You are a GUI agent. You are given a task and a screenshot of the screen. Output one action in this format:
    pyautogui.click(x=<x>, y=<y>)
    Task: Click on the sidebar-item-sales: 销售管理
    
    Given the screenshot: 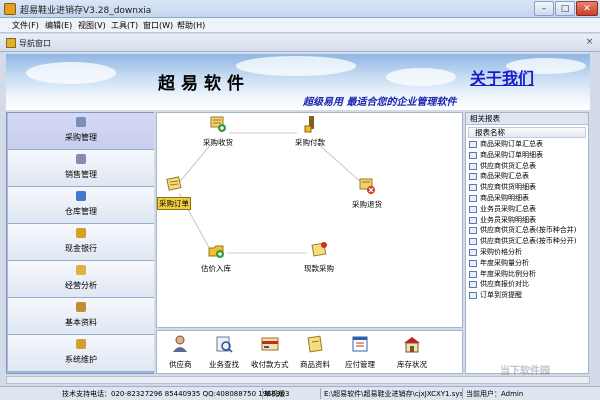 What is the action you would take?
    pyautogui.click(x=81, y=168)
    